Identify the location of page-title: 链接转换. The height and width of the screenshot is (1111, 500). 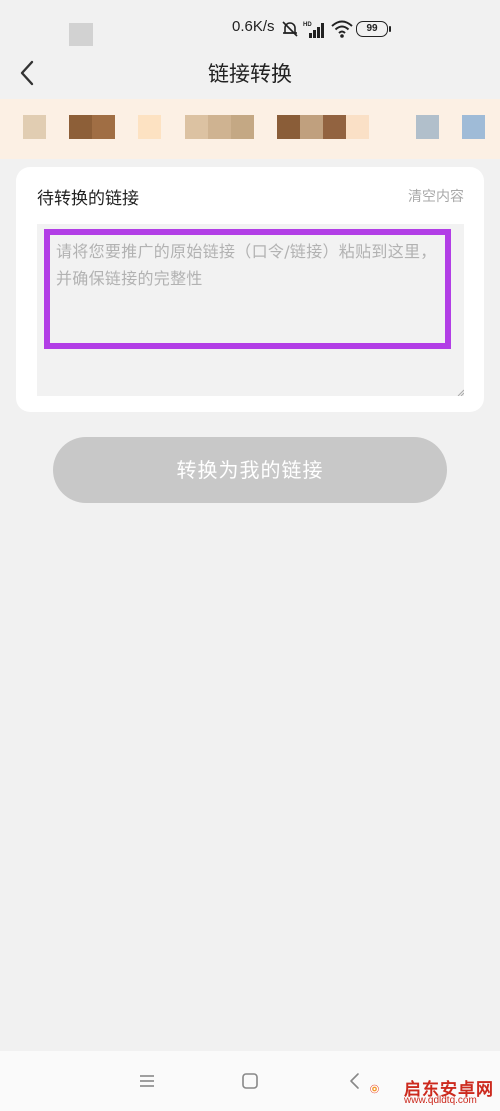
(250, 74).